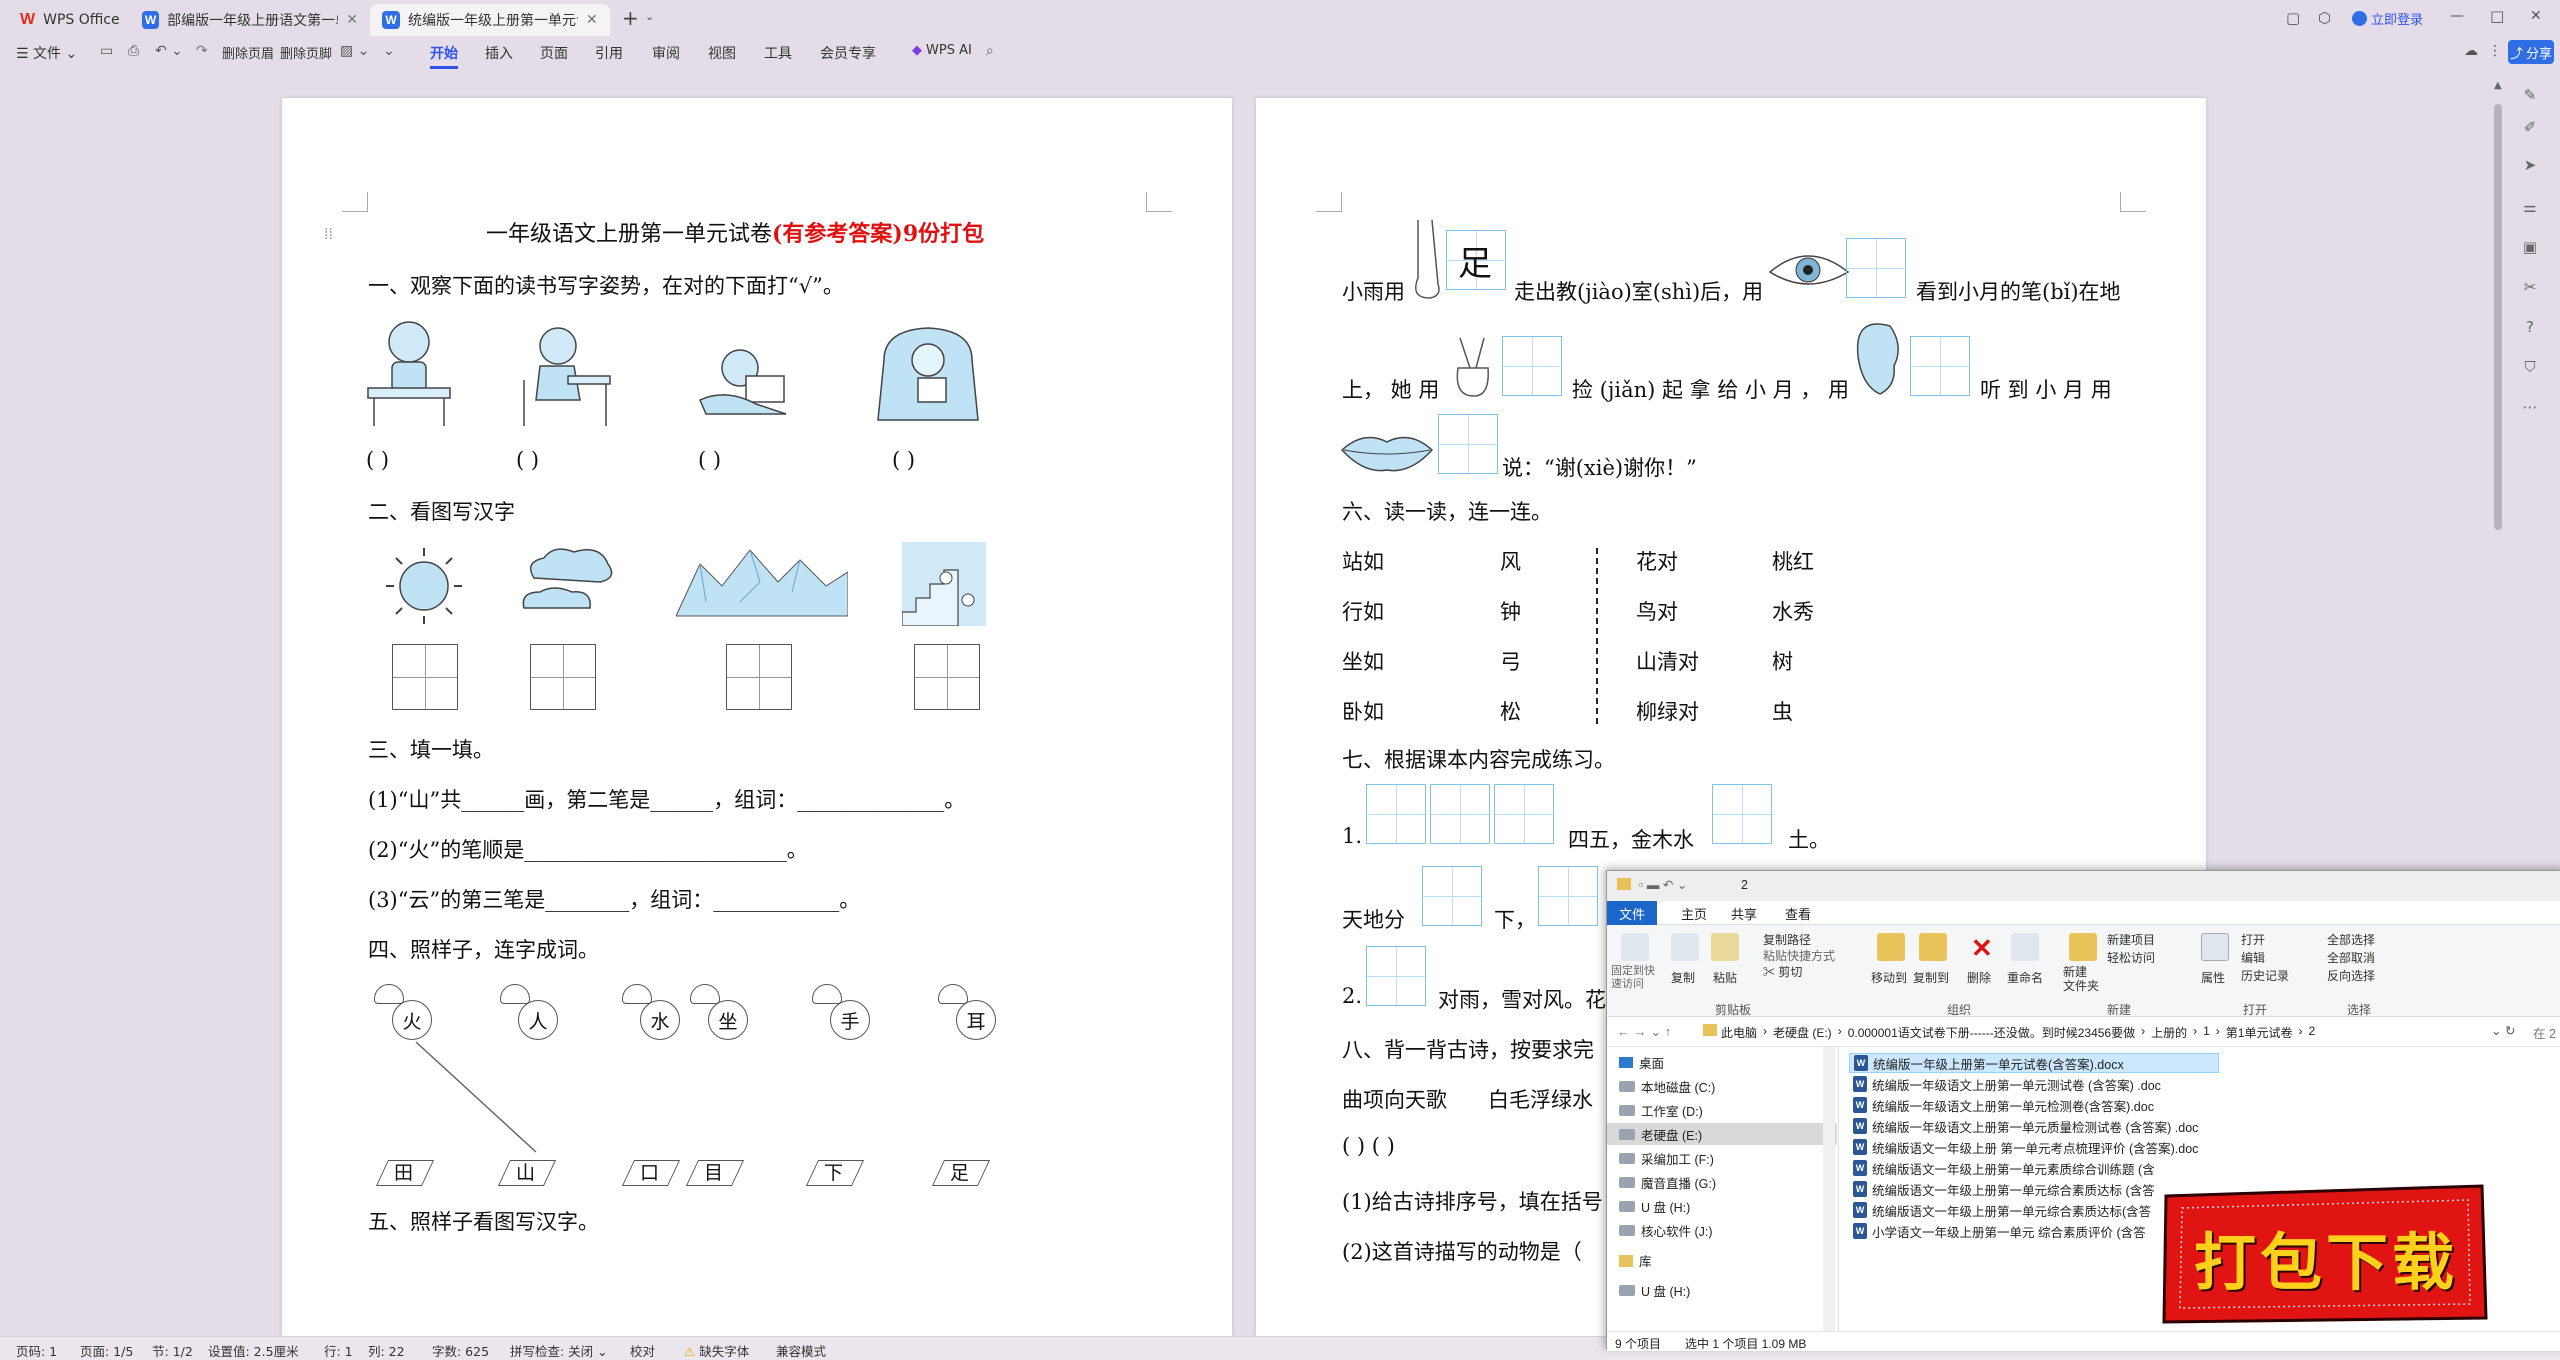  What do you see at coordinates (2325, 1254) in the screenshot?
I see `download-banner: 打包下载` at bounding box center [2325, 1254].